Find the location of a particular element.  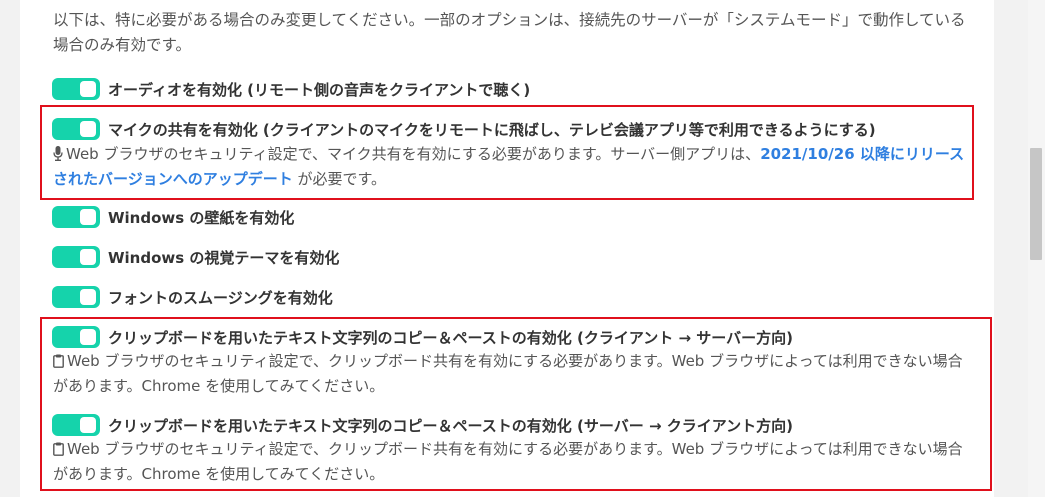

wallpaper-toggle is located at coordinates (76, 217).